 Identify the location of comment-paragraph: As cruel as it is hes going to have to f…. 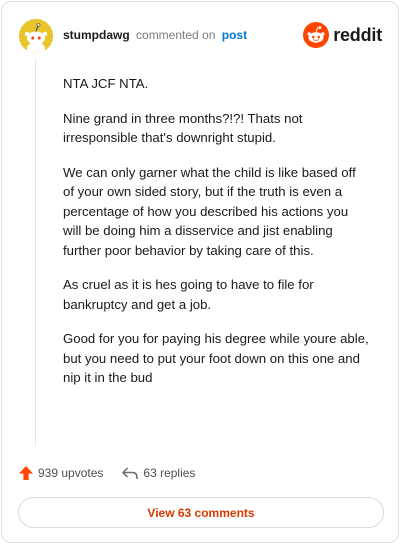
(188, 294).